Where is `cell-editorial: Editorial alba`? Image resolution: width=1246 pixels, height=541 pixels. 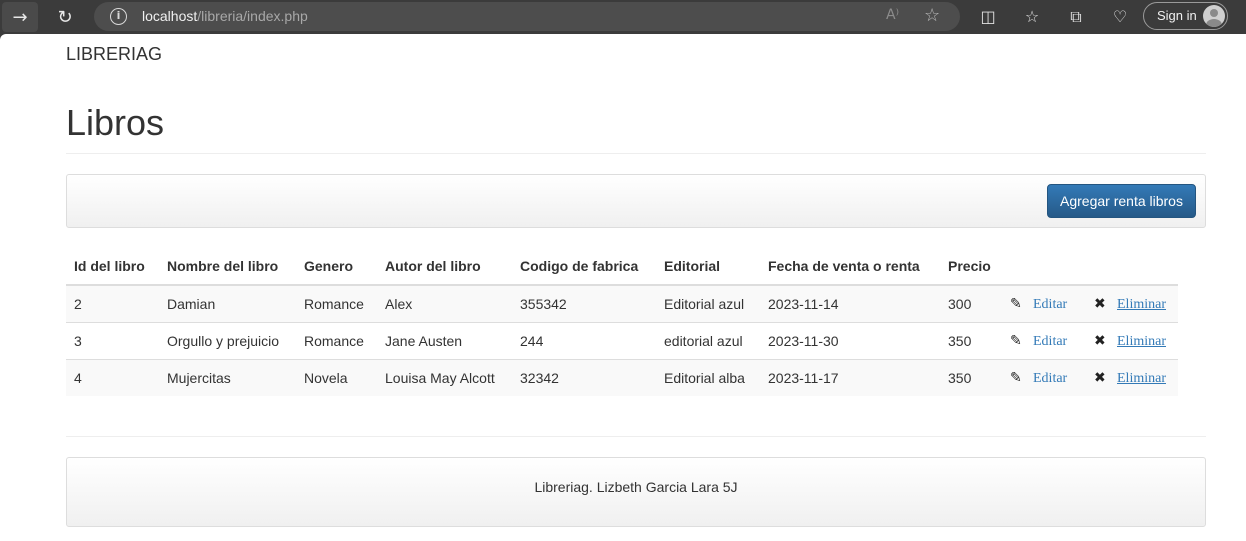
cell-editorial: Editorial alba is located at coordinates (708, 377).